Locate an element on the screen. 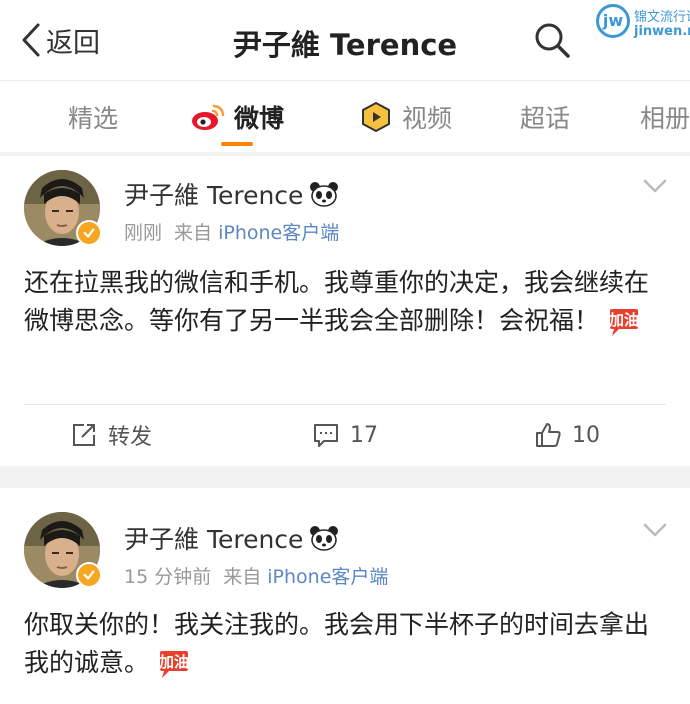  thumbs-up-icon is located at coordinates (548, 435).